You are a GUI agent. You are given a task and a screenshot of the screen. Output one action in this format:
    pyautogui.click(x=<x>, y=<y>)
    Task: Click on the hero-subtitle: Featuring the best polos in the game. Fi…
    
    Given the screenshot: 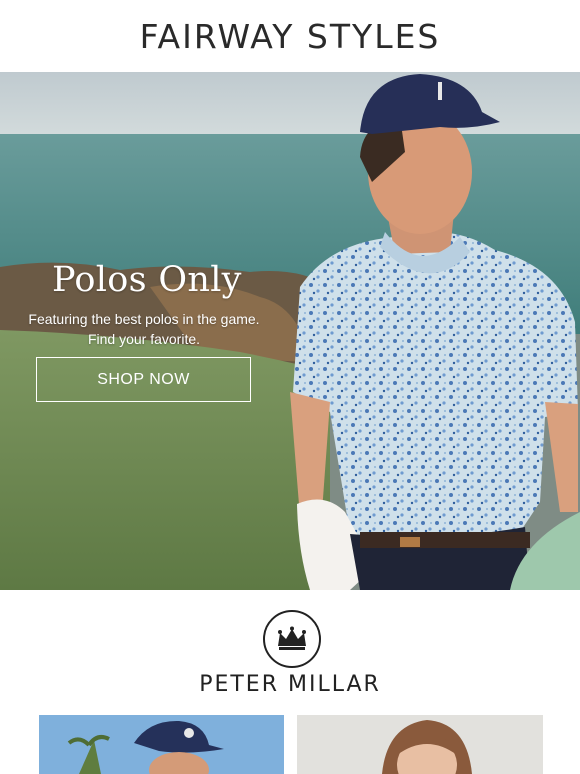 What is the action you would take?
    pyautogui.click(x=144, y=329)
    